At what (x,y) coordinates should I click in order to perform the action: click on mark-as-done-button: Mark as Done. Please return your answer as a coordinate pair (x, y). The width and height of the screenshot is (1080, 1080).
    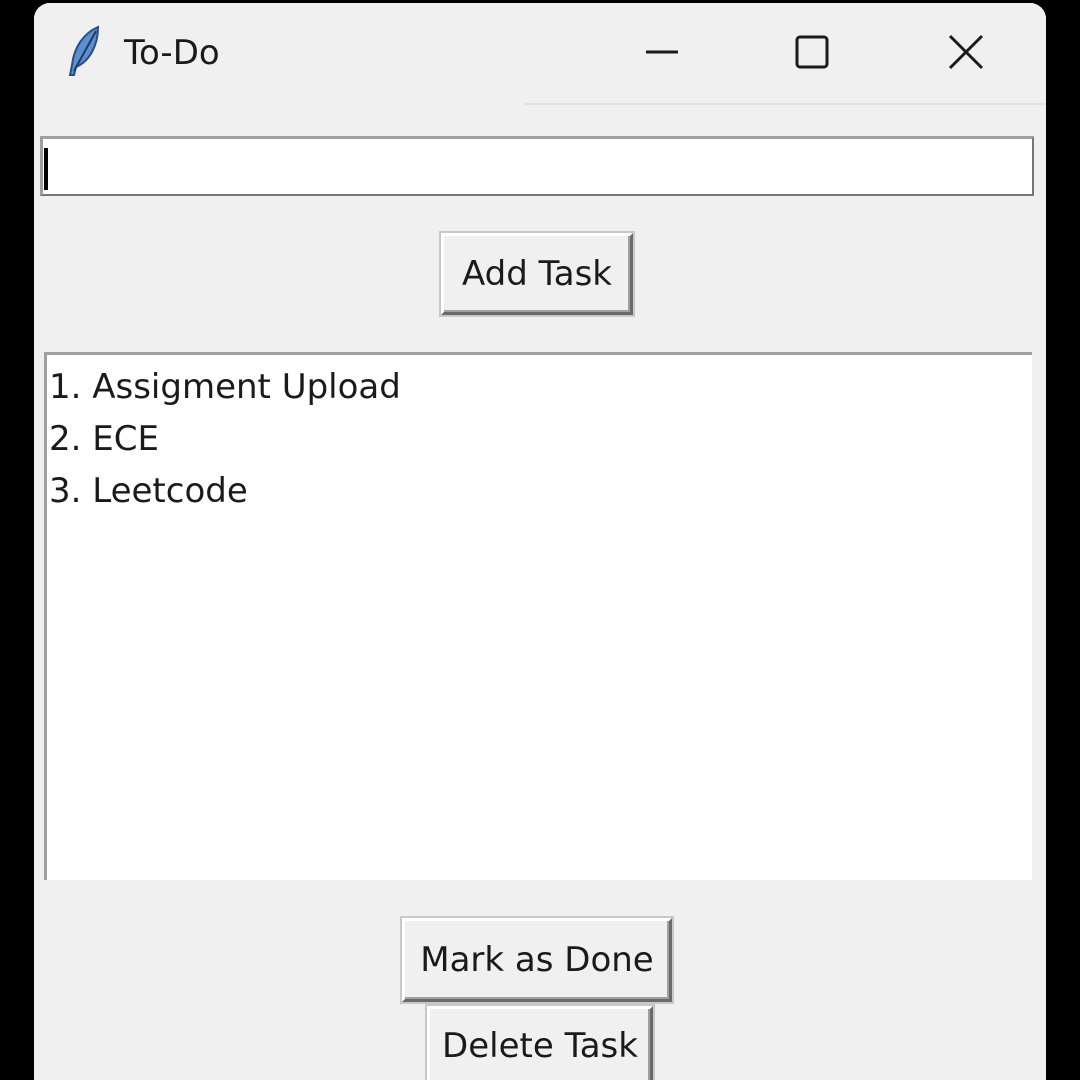
    Looking at the image, I should click on (537, 960).